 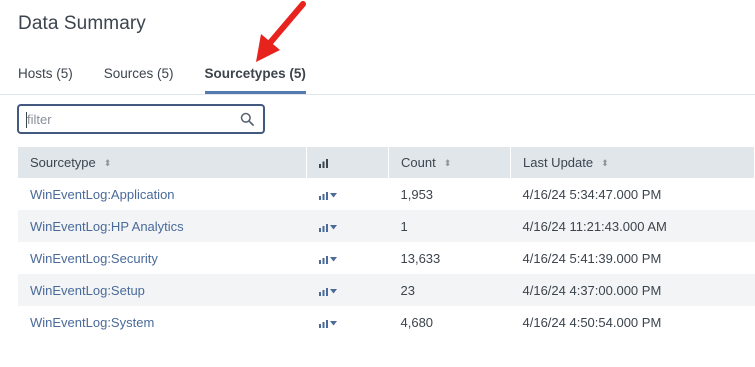 What do you see at coordinates (162, 290) in the screenshot?
I see `sourcetype-link: WinEventLog:Setup` at bounding box center [162, 290].